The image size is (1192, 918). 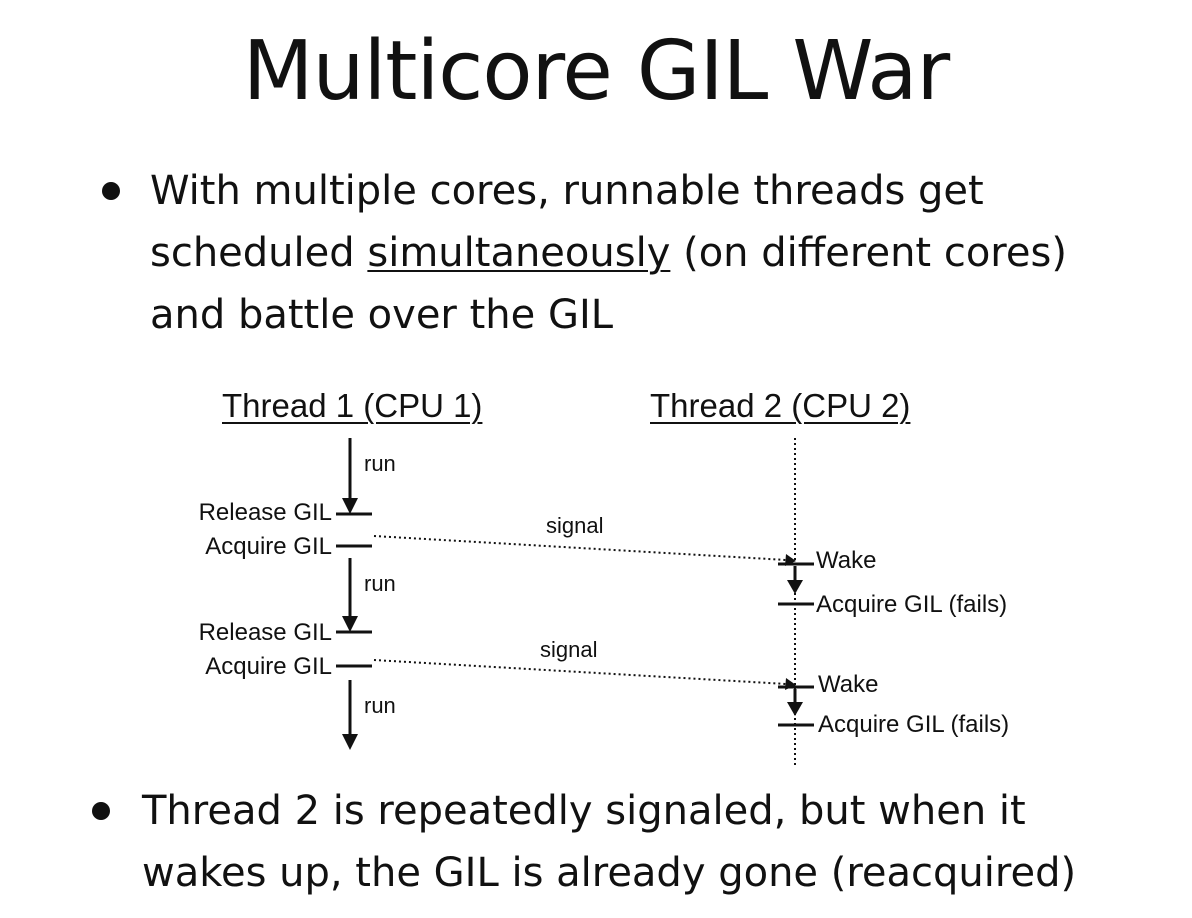 What do you see at coordinates (795, 709) in the screenshot?
I see `wake-arrowhead-2-icon` at bounding box center [795, 709].